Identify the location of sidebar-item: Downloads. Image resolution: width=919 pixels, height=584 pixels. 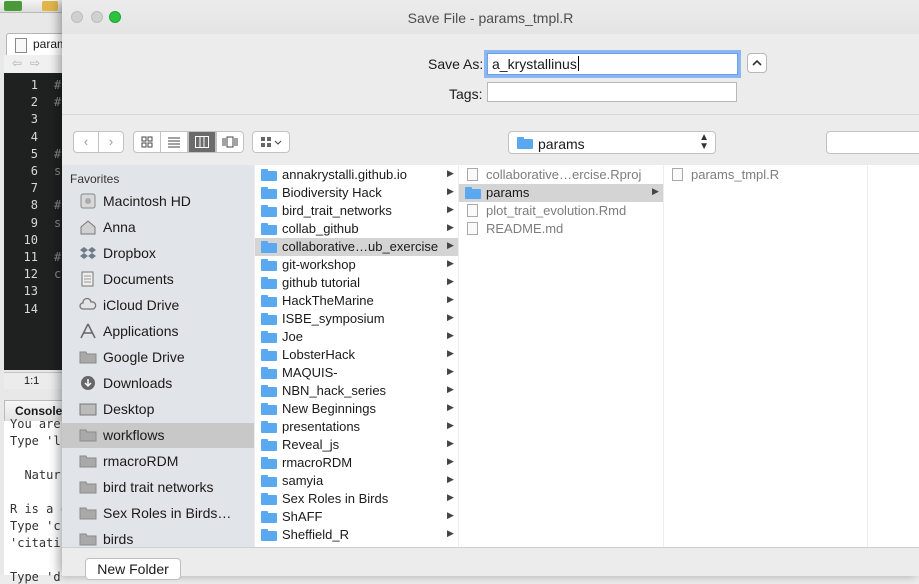
(158, 383).